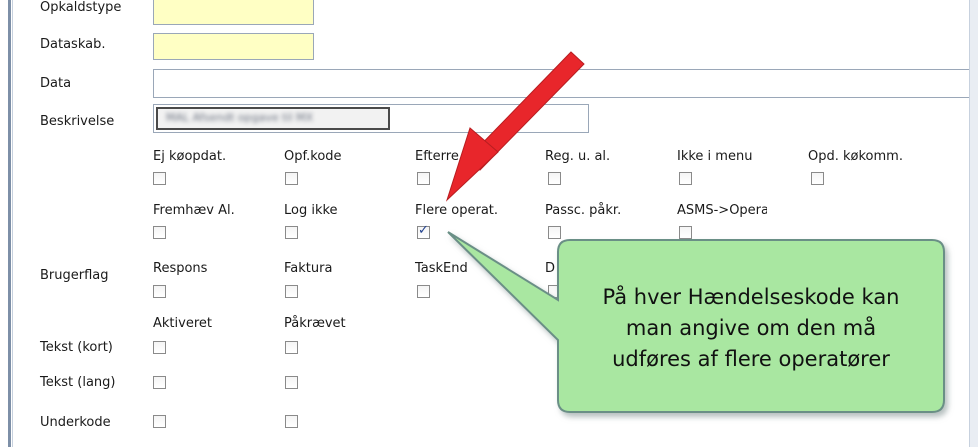 Image resolution: width=978 pixels, height=447 pixels. What do you see at coordinates (722, 210) in the screenshot?
I see `flag-label-asms-operat: ASMS->Operat` at bounding box center [722, 210].